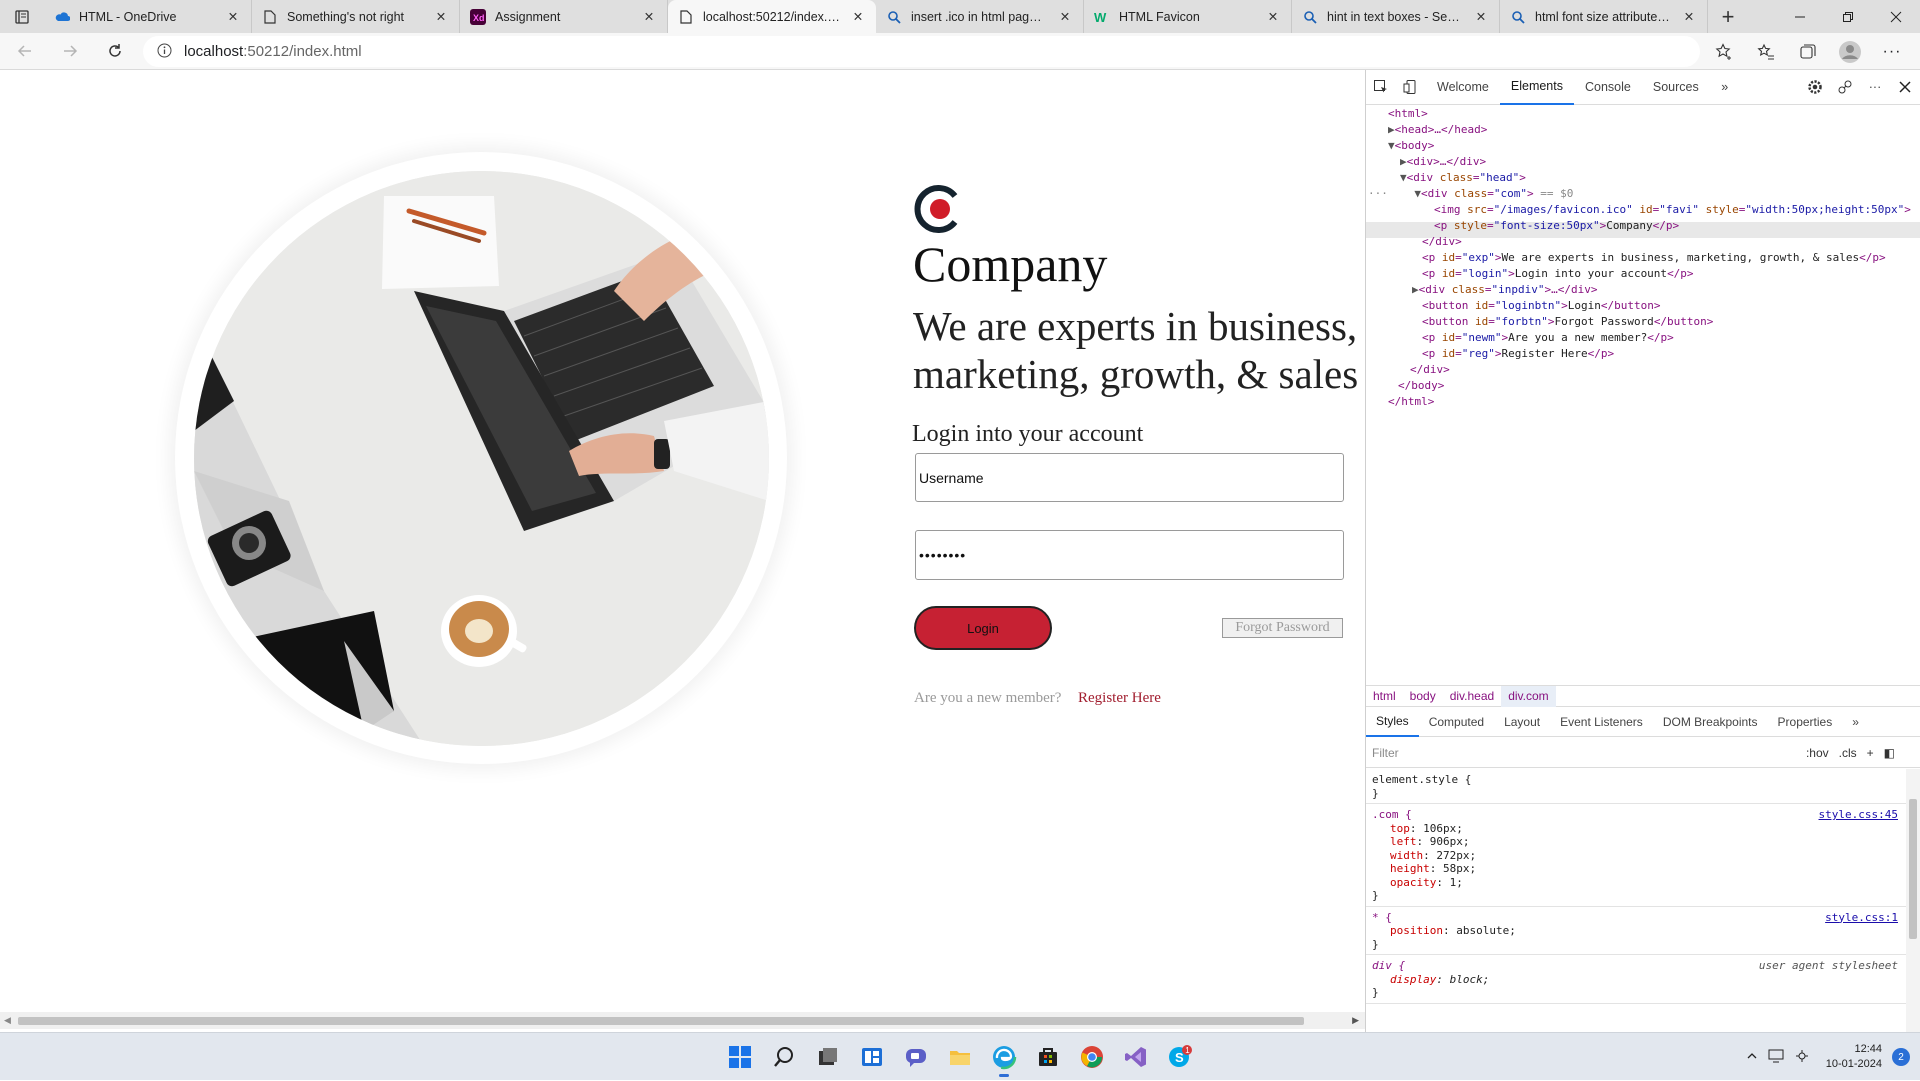 This screenshot has height=1081, width=1920. Describe the element at coordinates (1858, 815) in the screenshot. I see `rule-source-link: style.css:45` at that location.